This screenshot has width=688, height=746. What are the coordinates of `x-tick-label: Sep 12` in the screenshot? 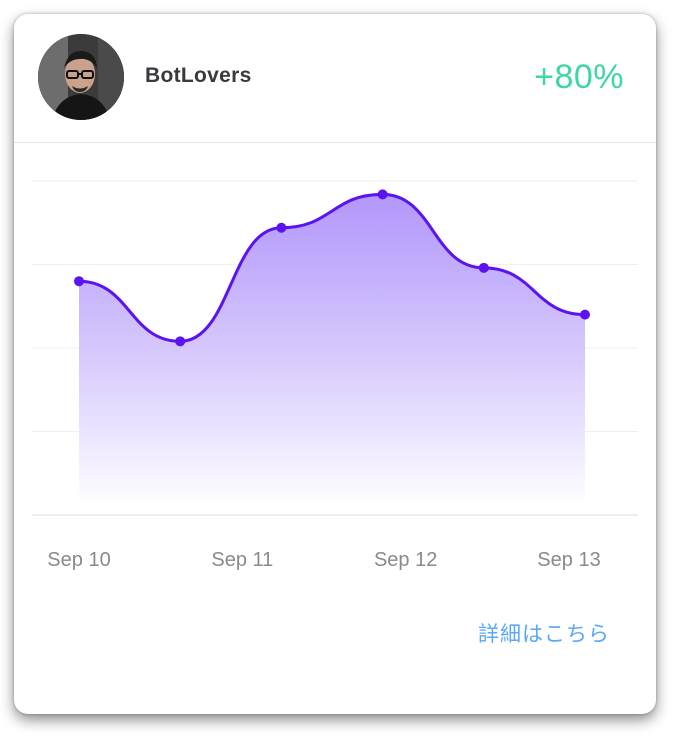 It's located at (405, 560).